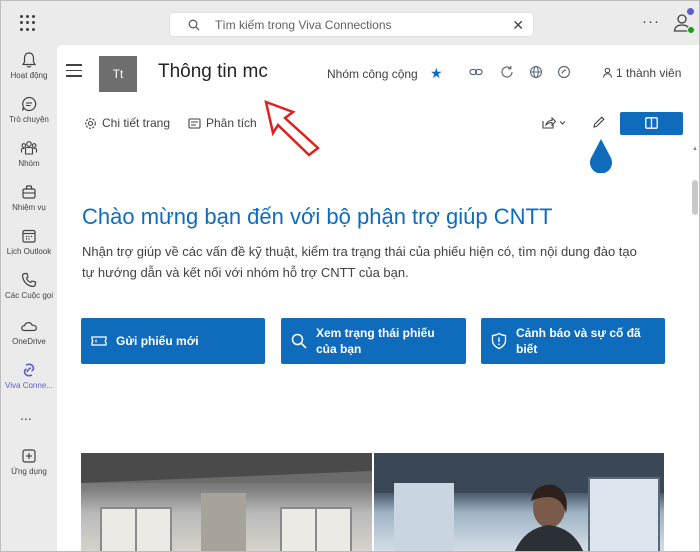 This screenshot has height=552, width=700. What do you see at coordinates (436, 73) in the screenshot?
I see `star-icon: ★` at bounding box center [436, 73].